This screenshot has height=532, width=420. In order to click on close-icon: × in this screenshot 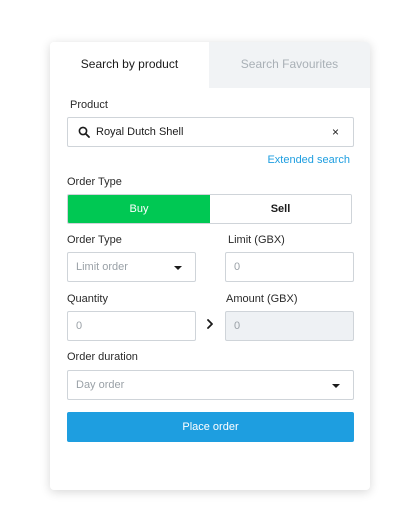, I will do `click(335, 132)`.